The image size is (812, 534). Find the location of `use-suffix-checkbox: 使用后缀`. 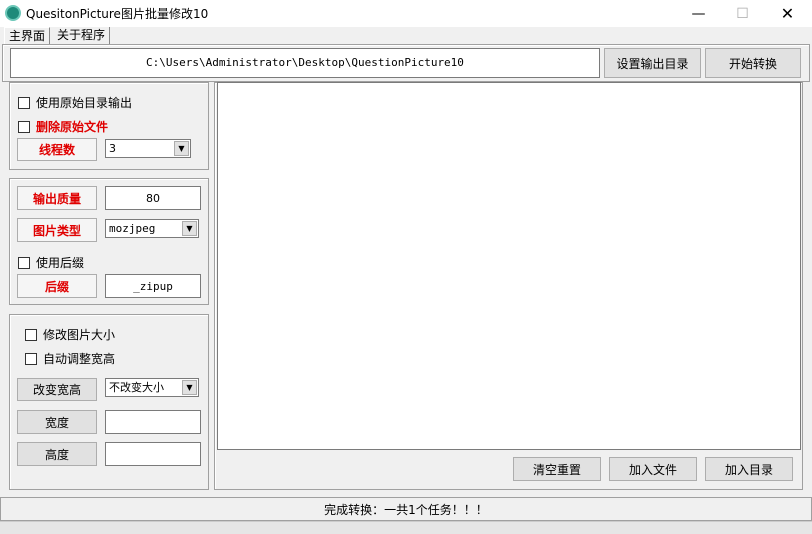

use-suffix-checkbox: 使用后缀 is located at coordinates (51, 262).